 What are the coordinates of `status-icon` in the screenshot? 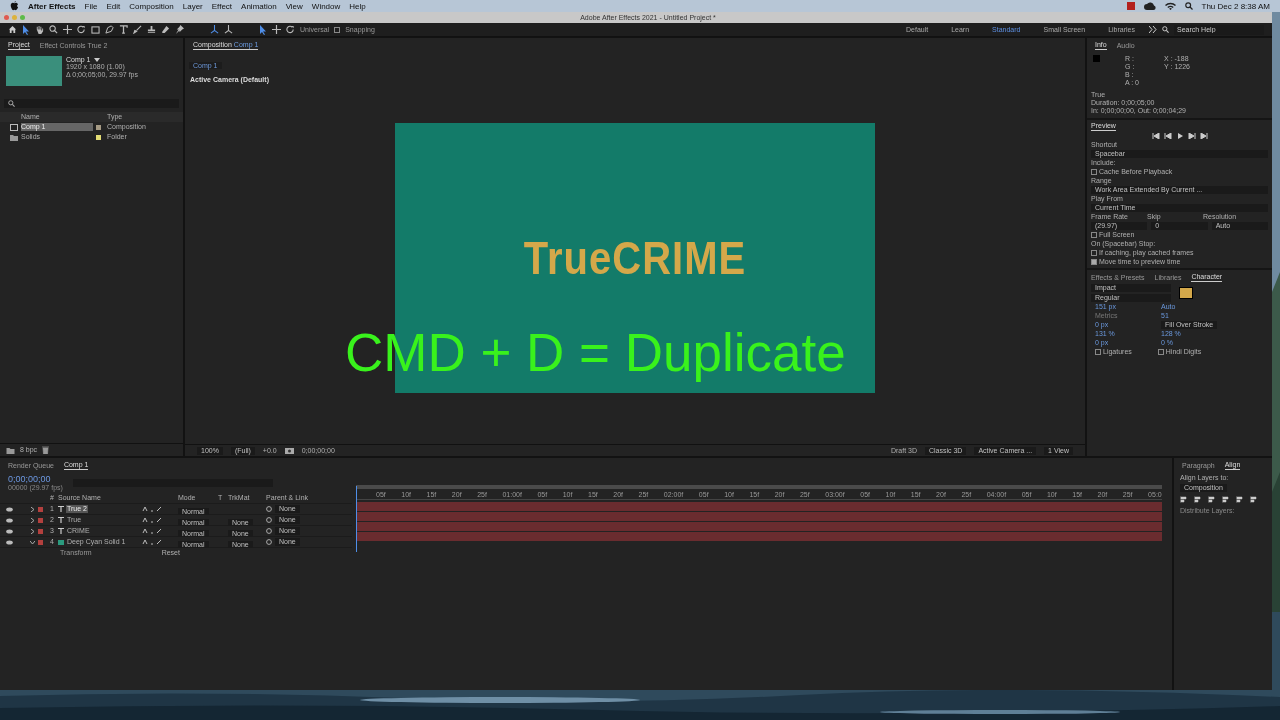 It's located at (1130, 6).